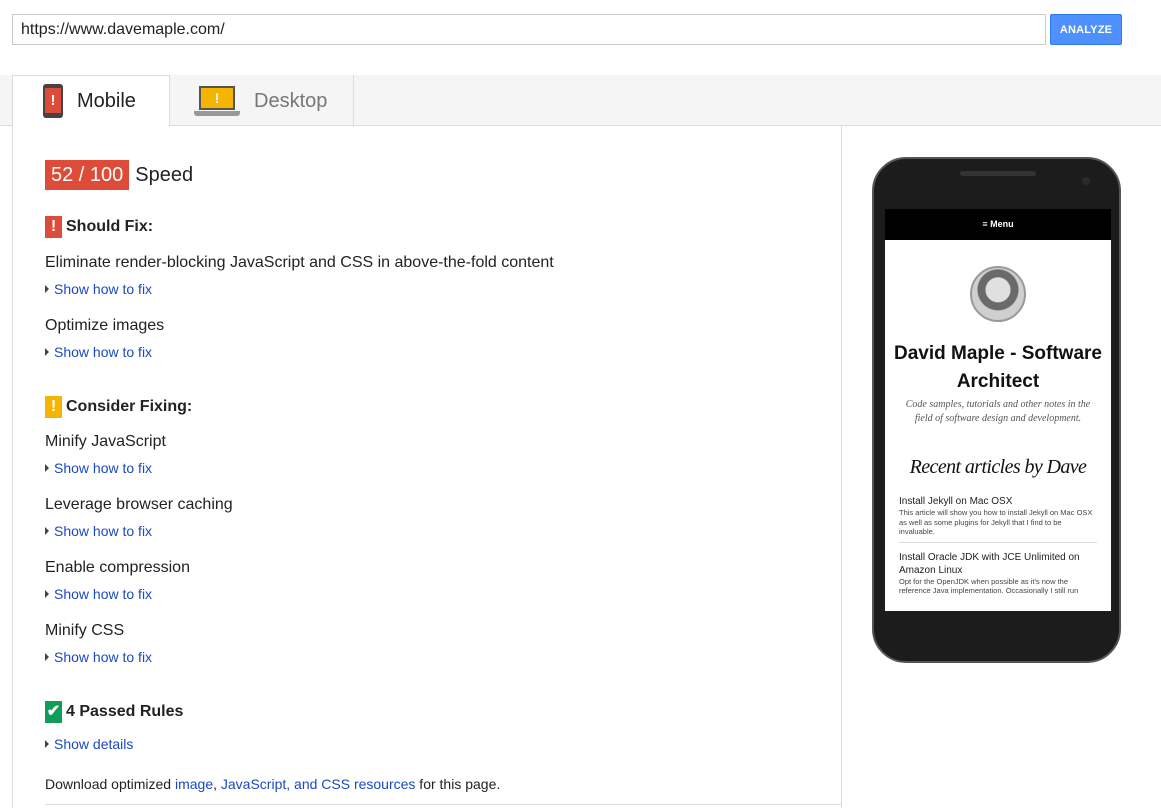 The width and height of the screenshot is (1161, 808). I want to click on passed-rules-label: 4 Passed Rules, so click(125, 711).